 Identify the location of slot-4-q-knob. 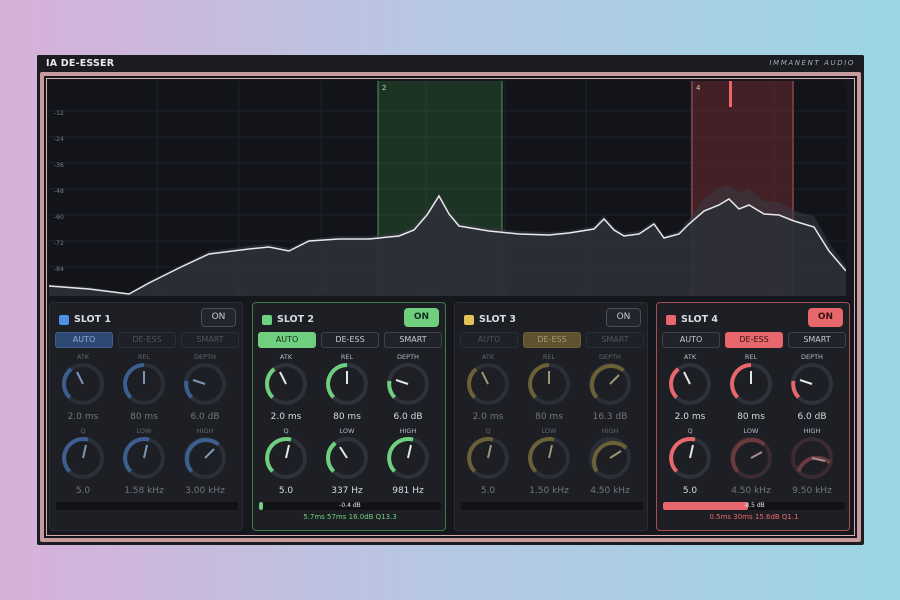
(690, 458).